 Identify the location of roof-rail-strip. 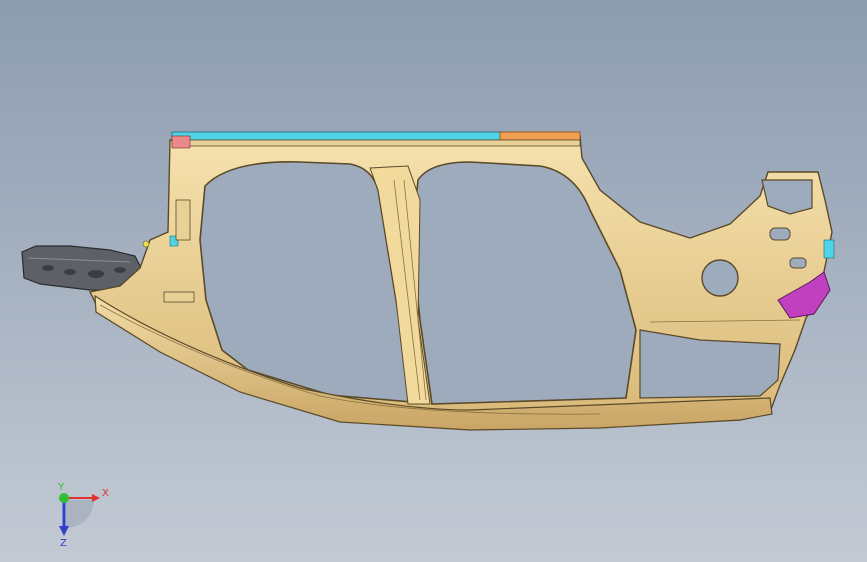
(376, 140).